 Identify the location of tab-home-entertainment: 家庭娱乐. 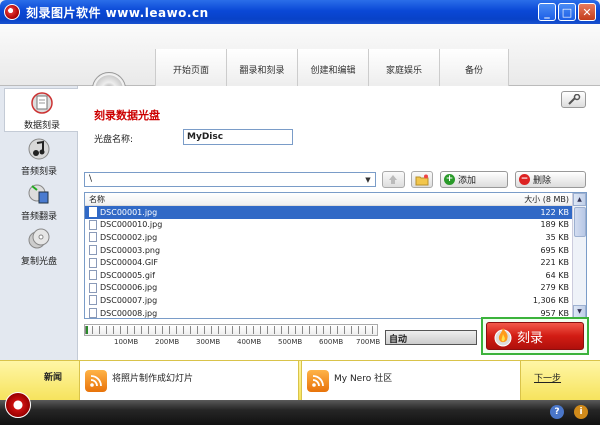
(404, 69).